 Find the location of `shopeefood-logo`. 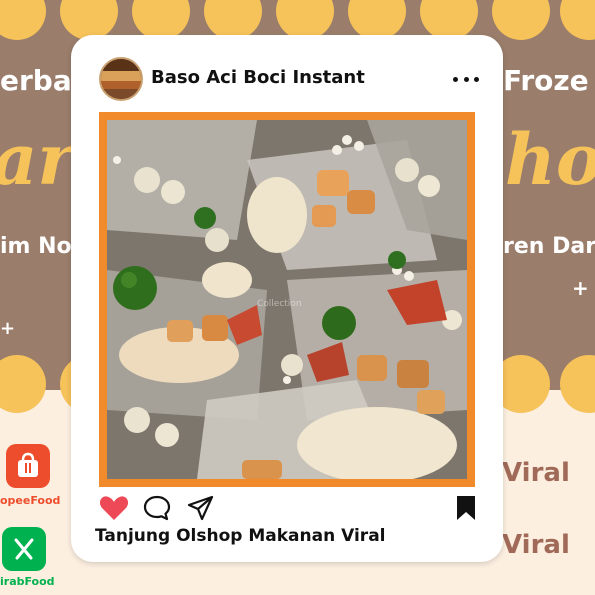

shopeefood-logo is located at coordinates (28, 466).